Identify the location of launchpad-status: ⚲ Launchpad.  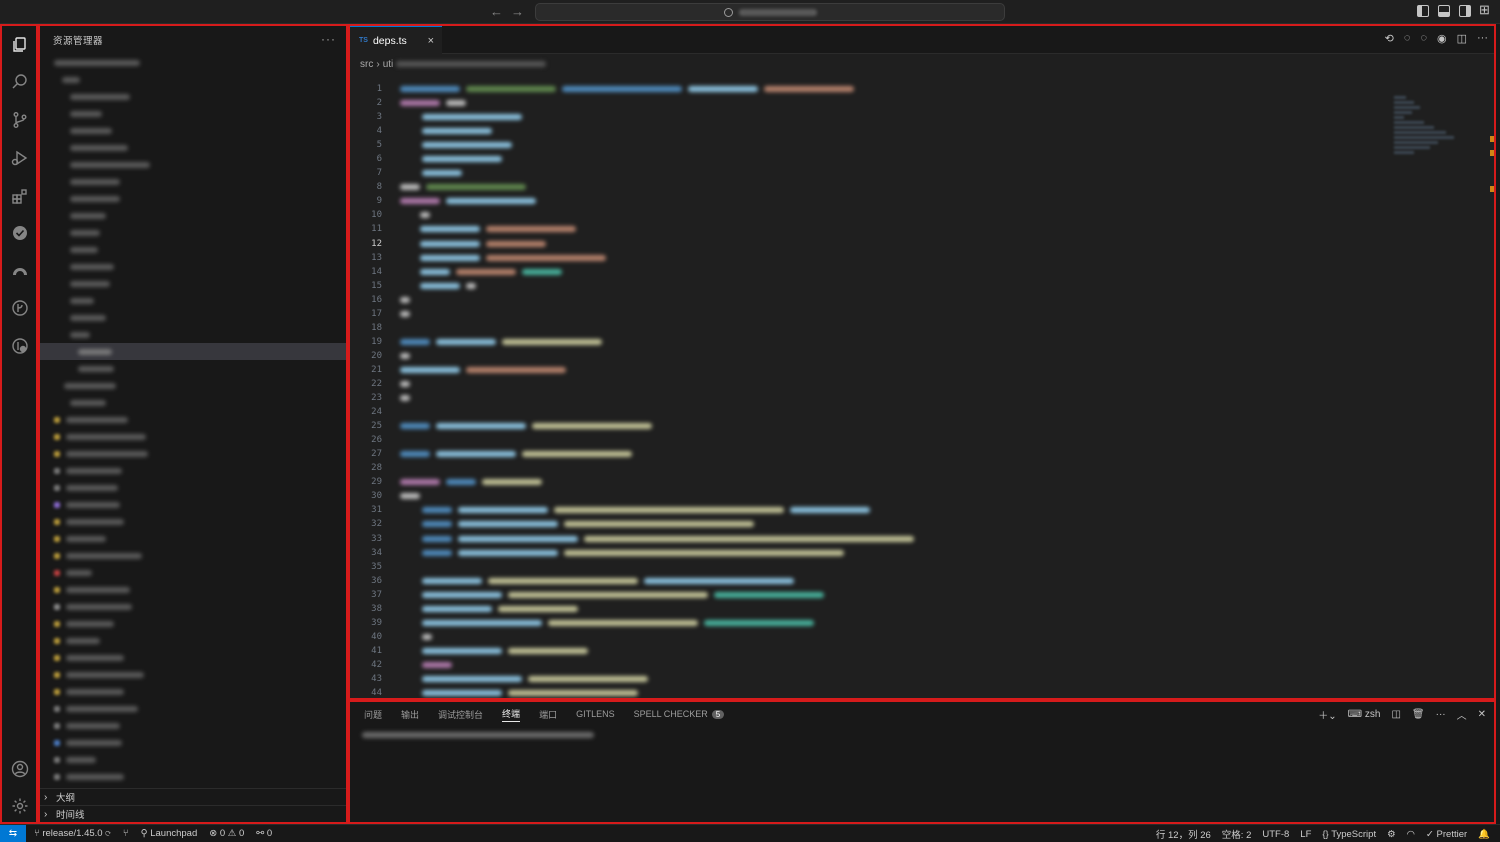
(169, 833).